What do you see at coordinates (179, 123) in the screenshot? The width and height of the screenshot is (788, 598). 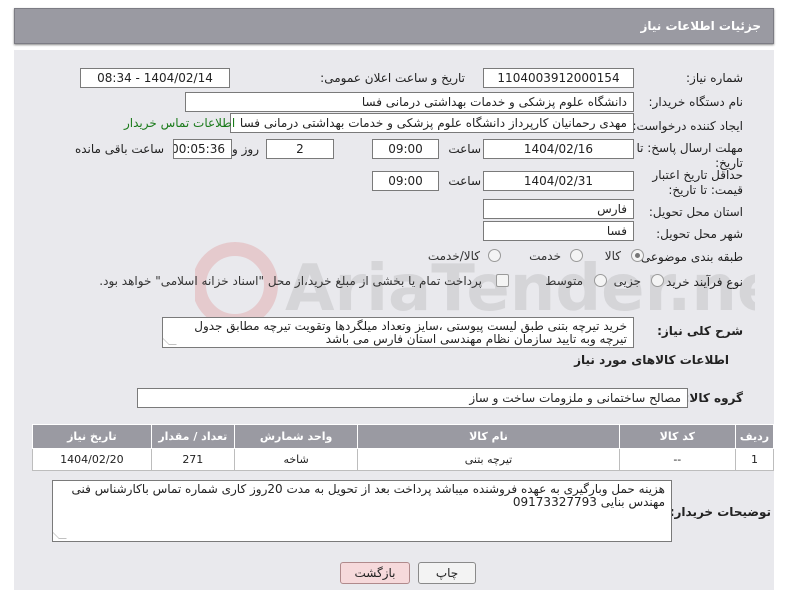 I see `contact-info-link: اطلاعات تماس خریدار` at bounding box center [179, 123].